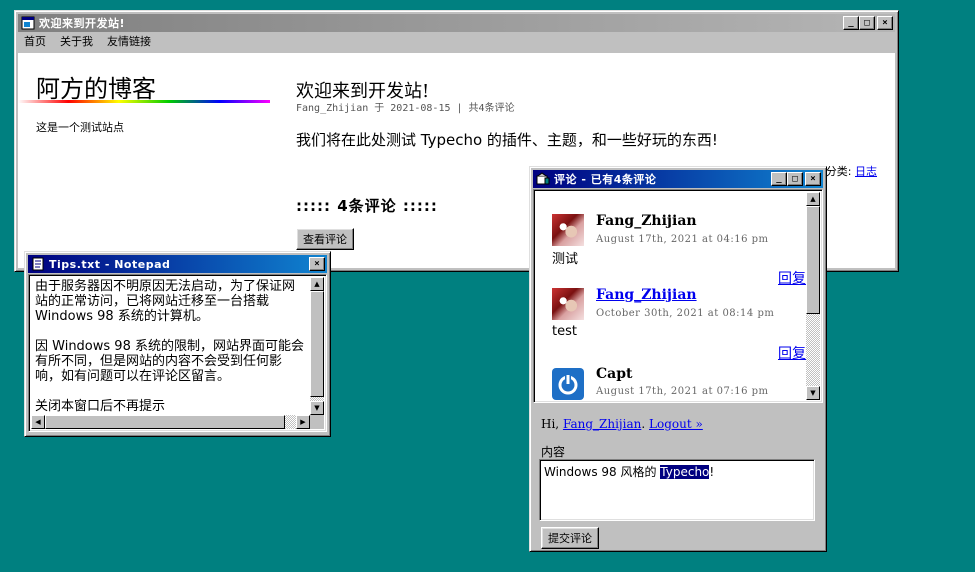 The image size is (975, 572). What do you see at coordinates (80, 127) in the screenshot?
I see `blog-description: 这是一个测试站点` at bounding box center [80, 127].